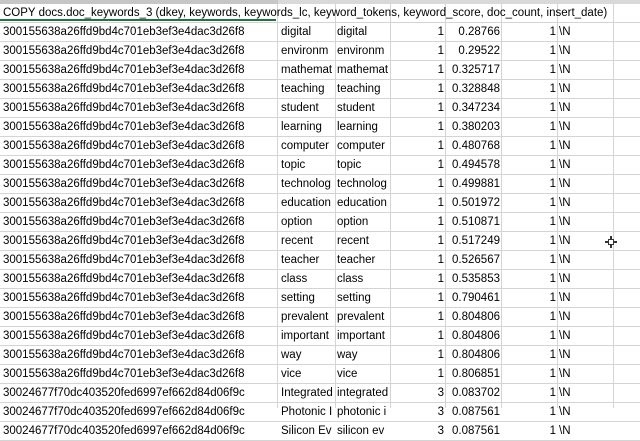 The width and height of the screenshot is (640, 441). Describe the element at coordinates (364, 127) in the screenshot. I see `cell-keyword-lc: learning` at that location.